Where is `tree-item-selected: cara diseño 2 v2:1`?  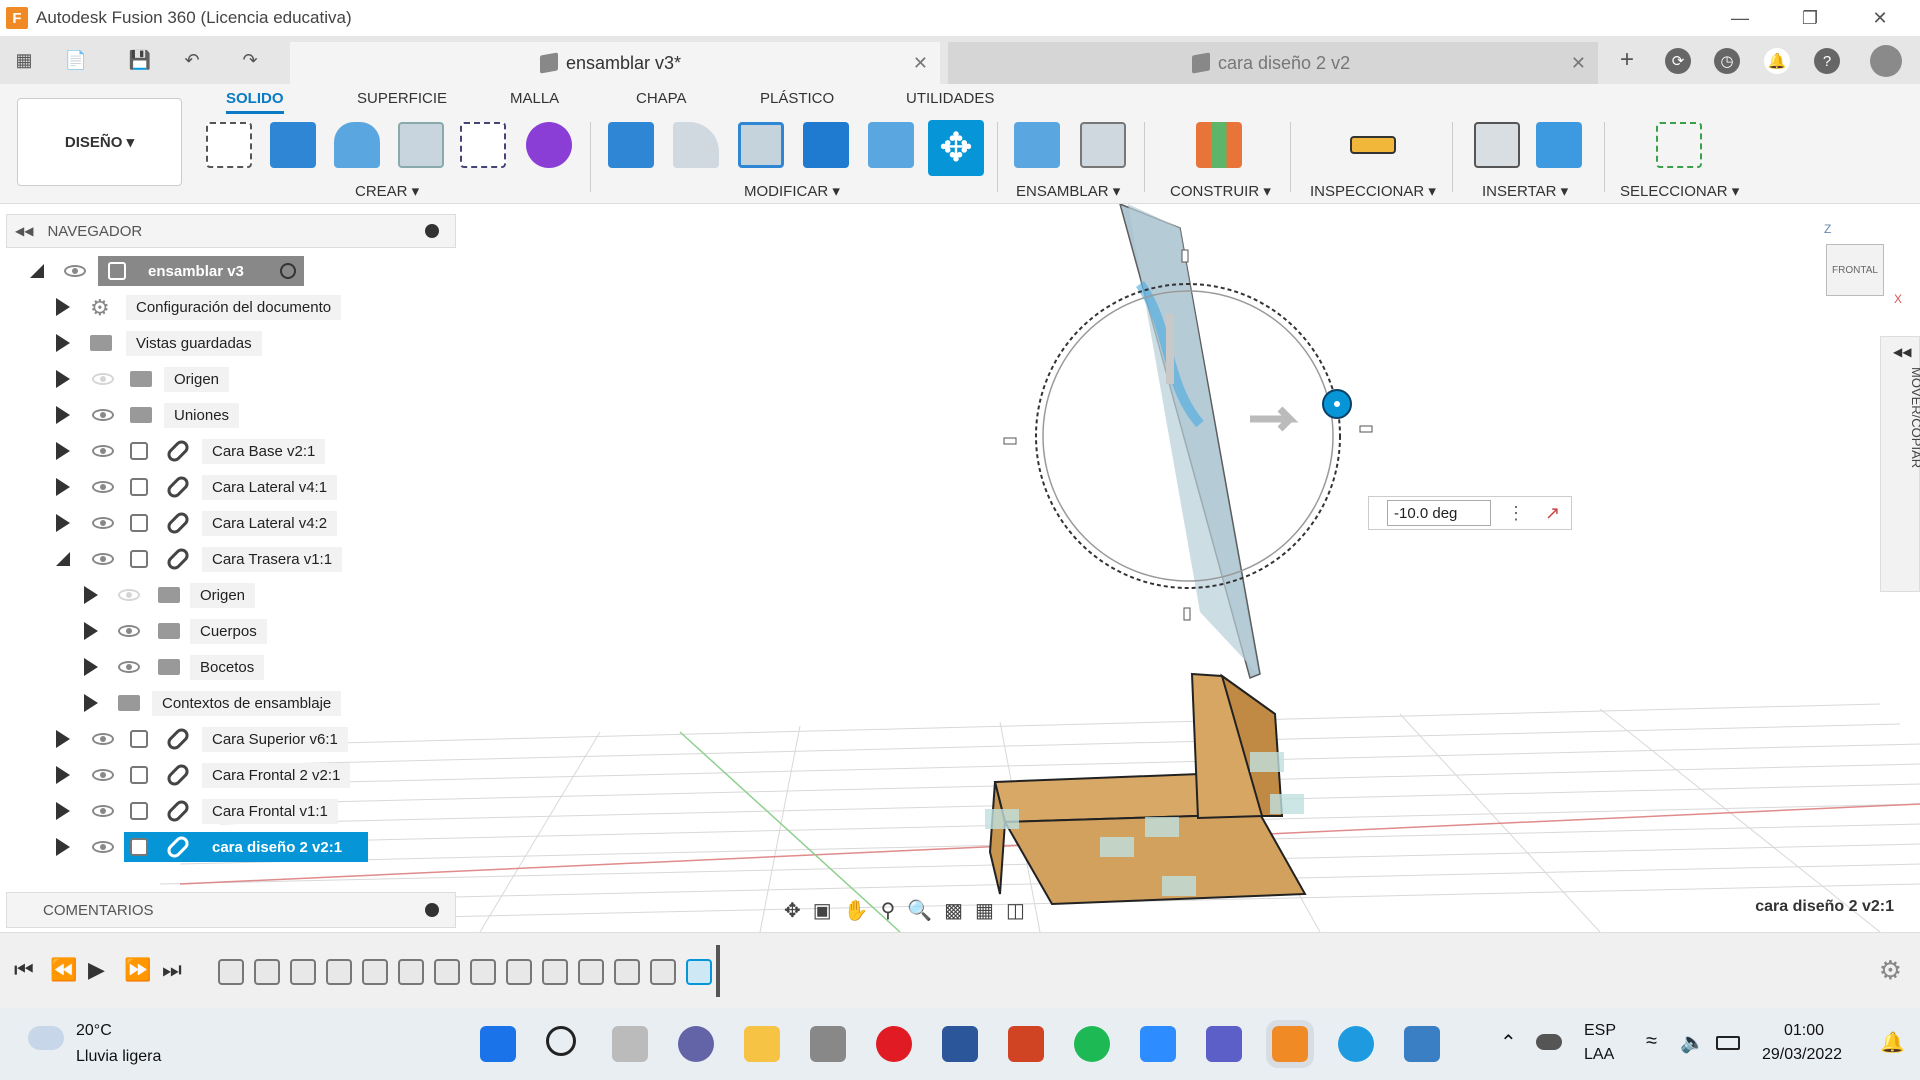 tree-item-selected: cara diseño 2 v2:1 is located at coordinates (212, 847).